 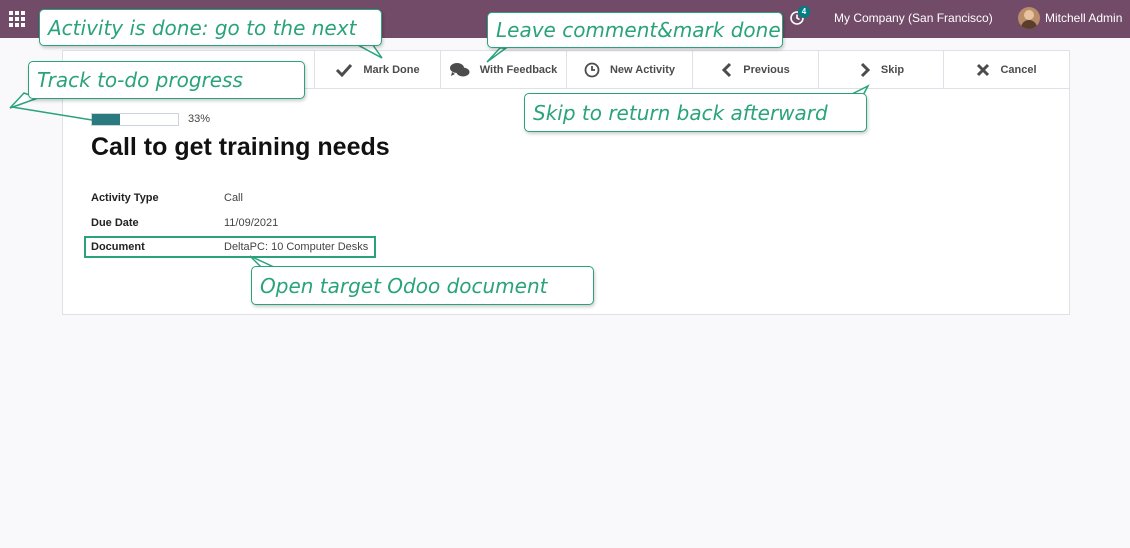 I want to click on cancel-label: Cancel, so click(x=1018, y=70).